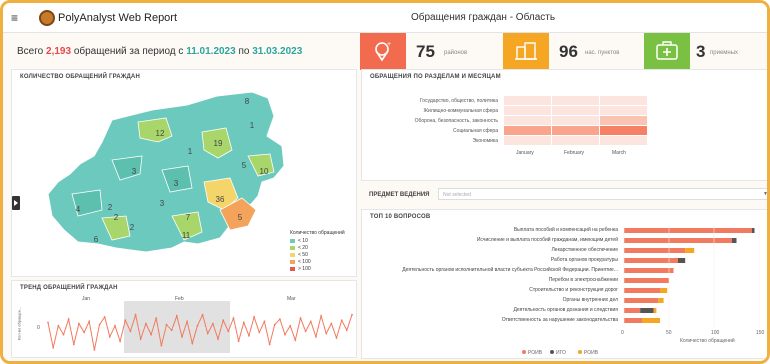 The width and height of the screenshot is (770, 364). What do you see at coordinates (179, 299) in the screenshot?
I see `trend-month-feb: Feb` at bounding box center [179, 299].